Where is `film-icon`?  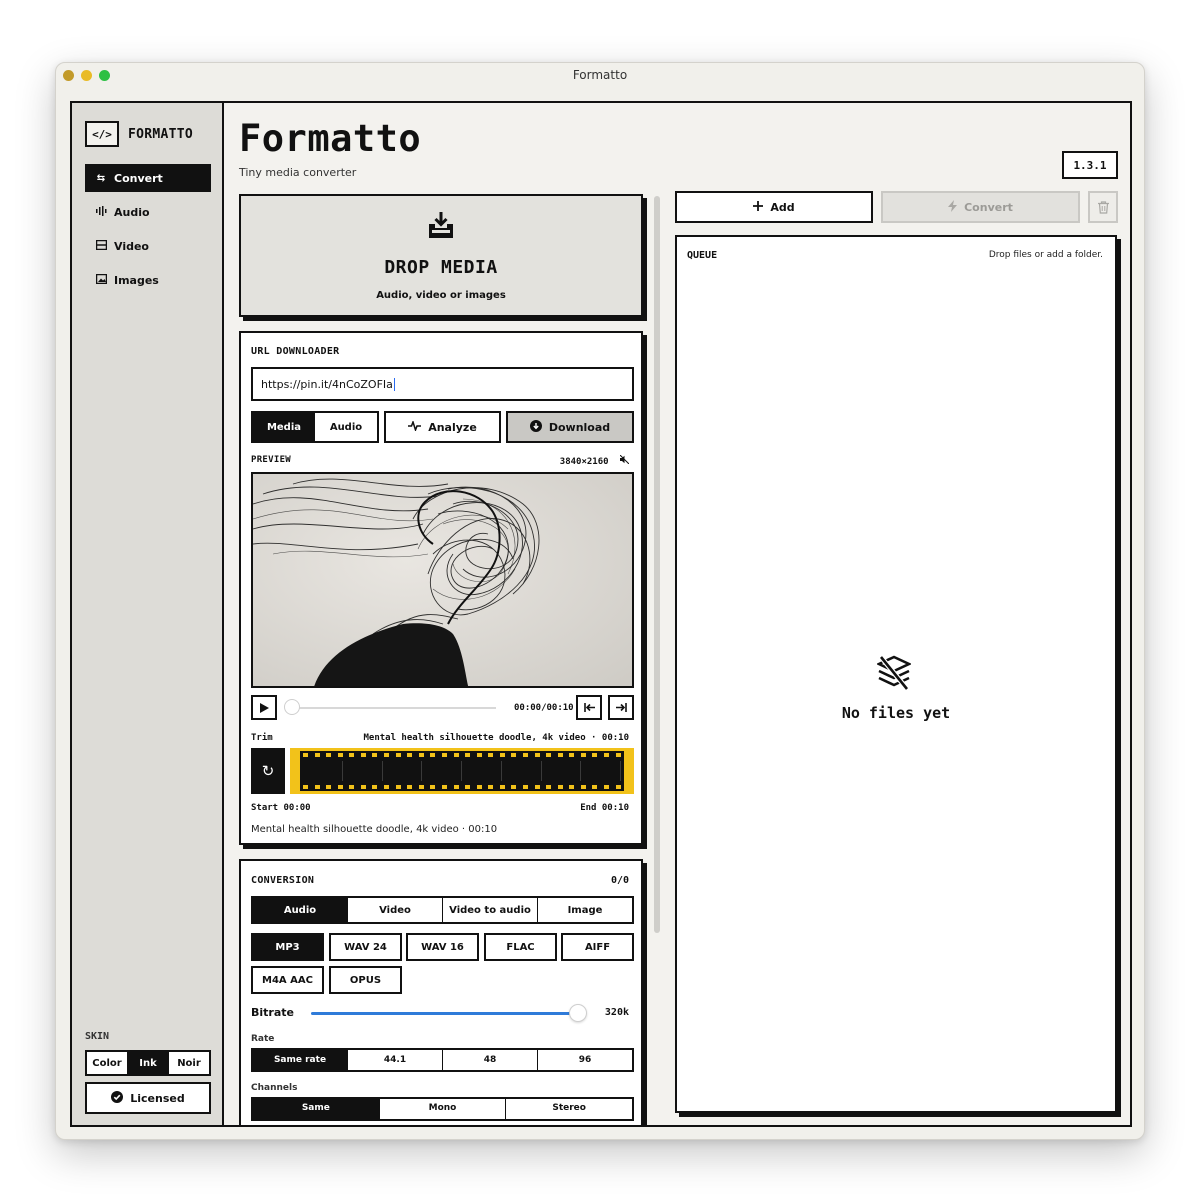 film-icon is located at coordinates (101, 246).